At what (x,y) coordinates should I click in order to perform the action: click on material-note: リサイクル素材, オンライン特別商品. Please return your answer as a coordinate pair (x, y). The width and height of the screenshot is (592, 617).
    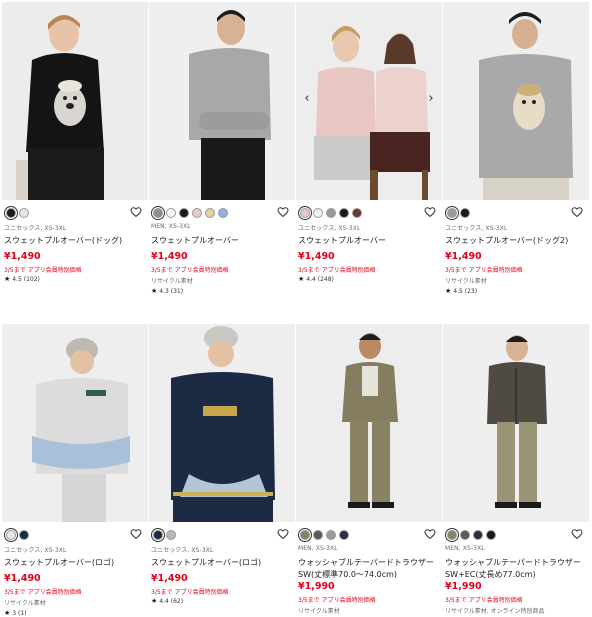
    Looking at the image, I should click on (495, 611).